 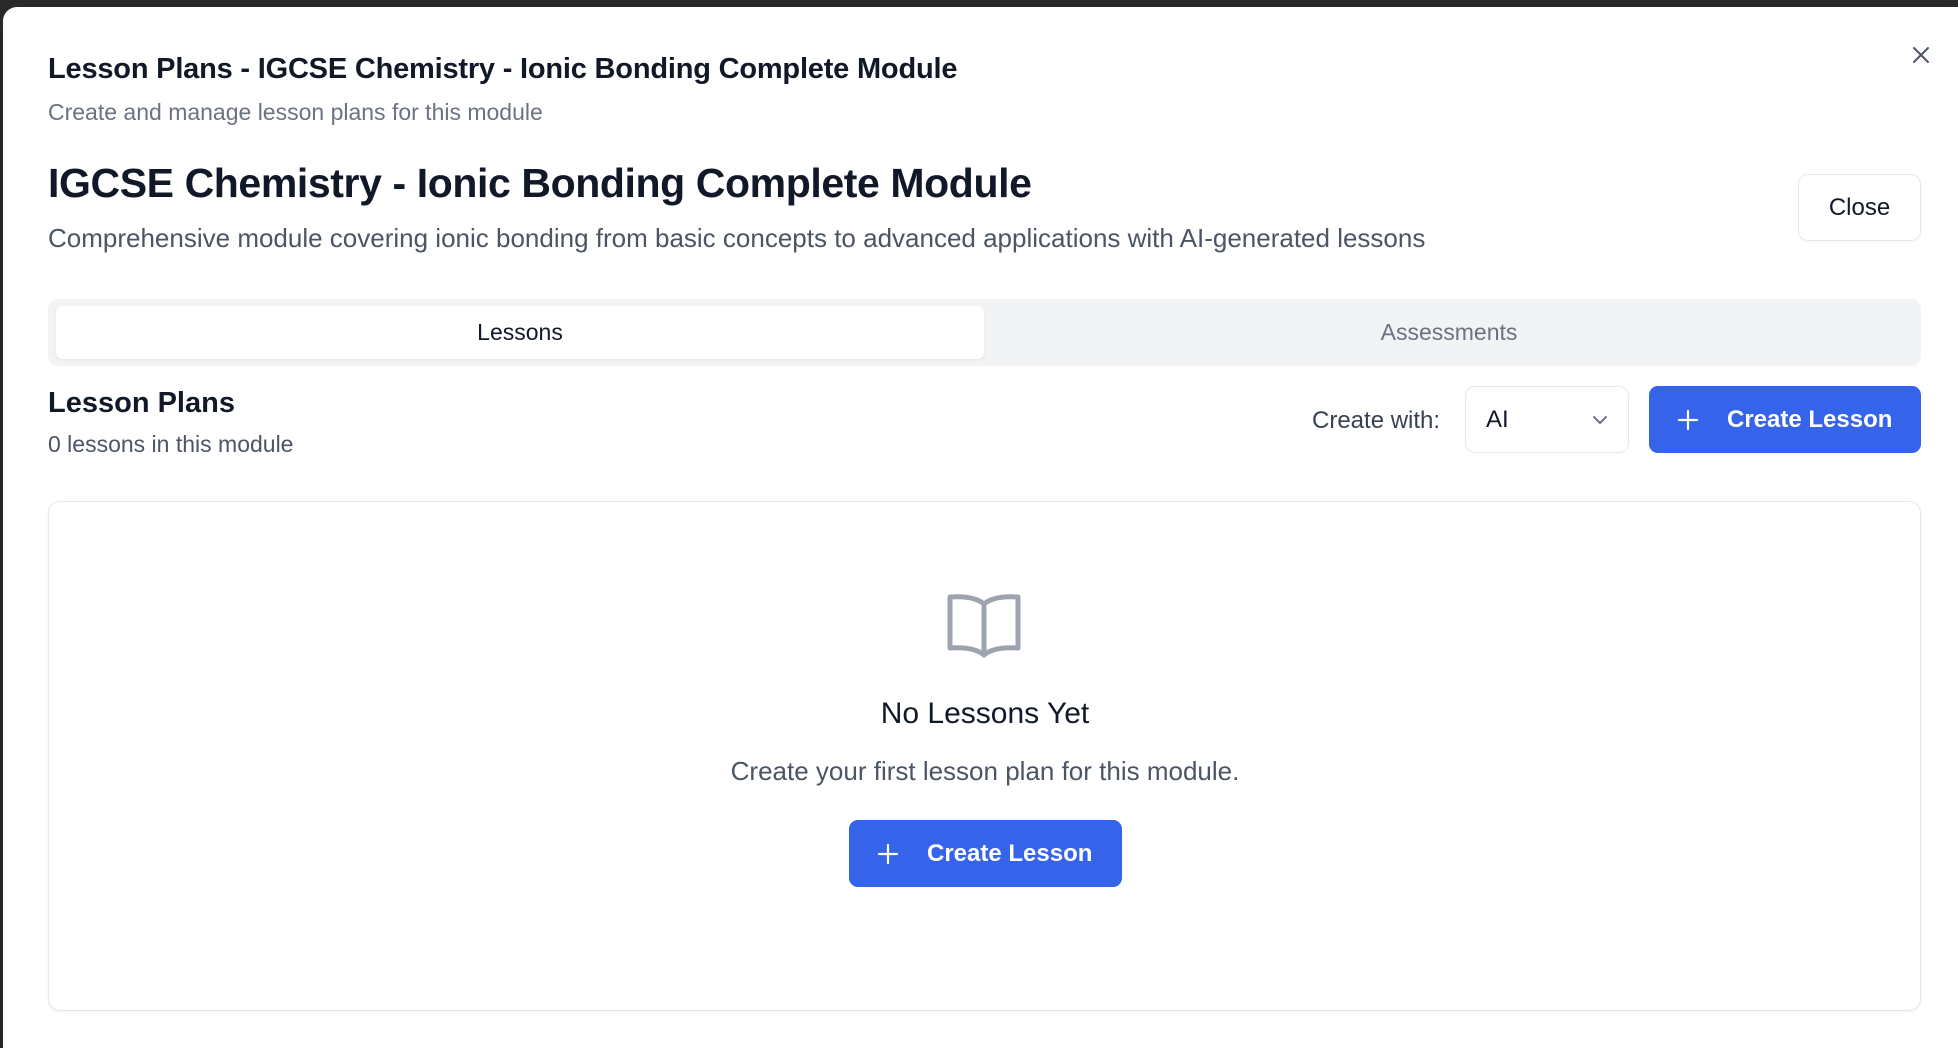 I want to click on create-lesson-label: Create Lesson, so click(x=1810, y=419).